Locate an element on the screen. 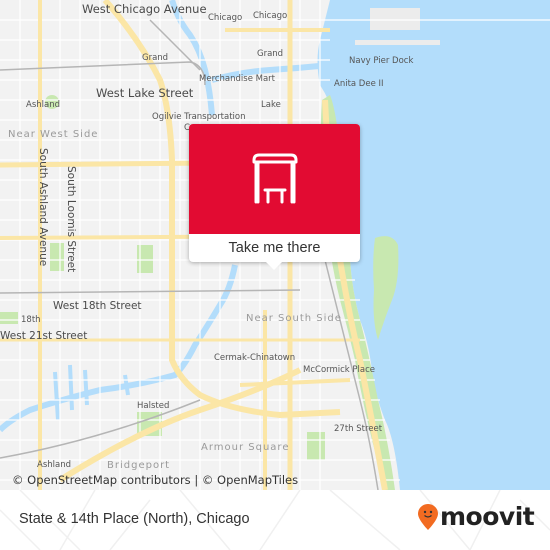  pier-structure is located at coordinates (395, 19).